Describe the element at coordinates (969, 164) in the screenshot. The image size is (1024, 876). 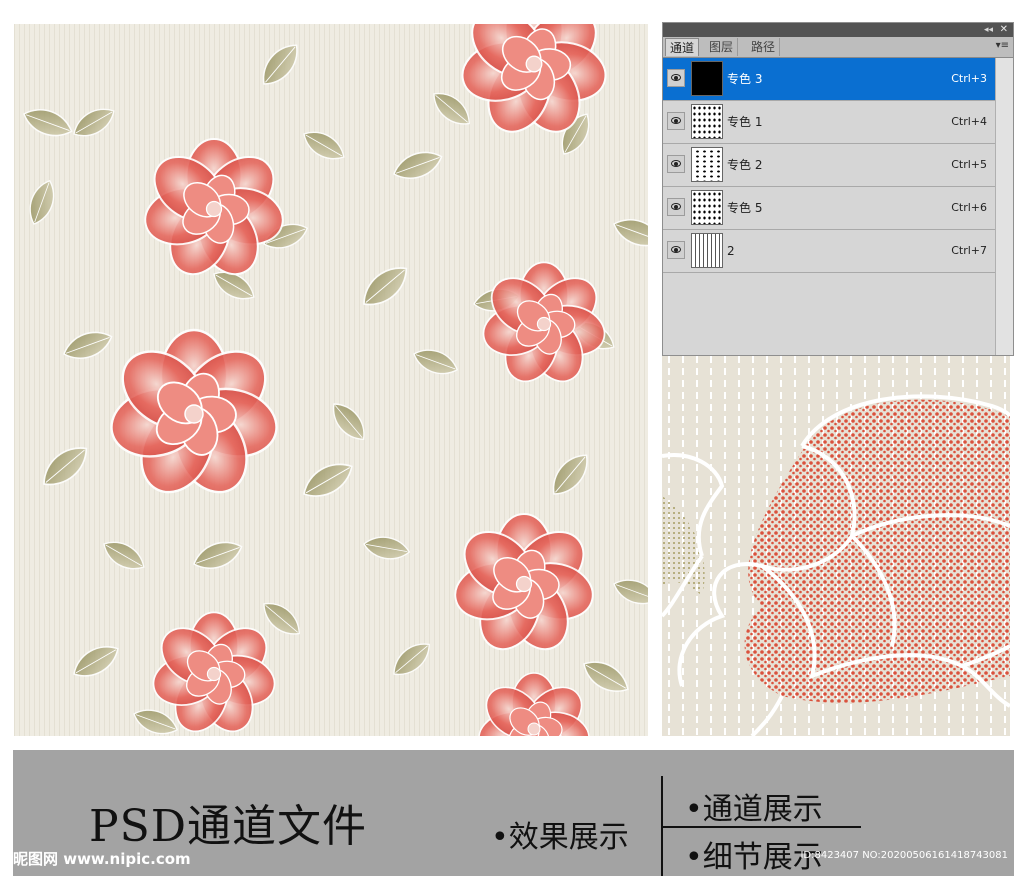
I see `channel-shortcut: Ctrl+5` at that location.